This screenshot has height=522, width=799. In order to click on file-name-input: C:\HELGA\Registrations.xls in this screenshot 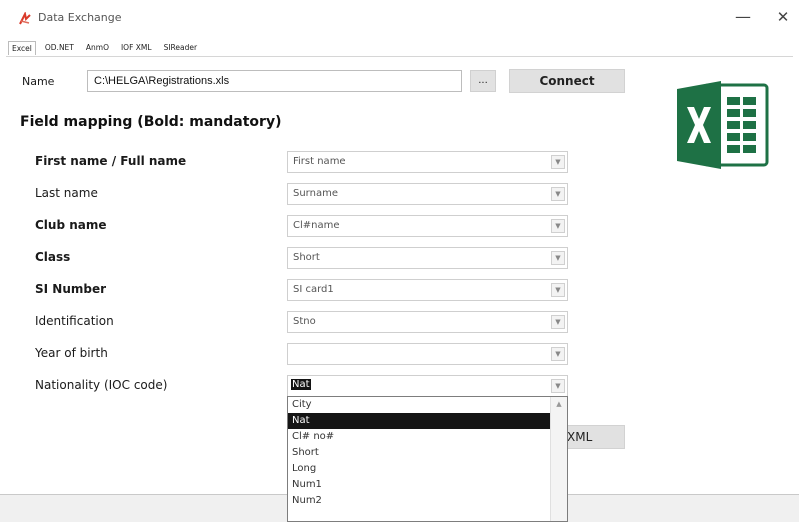, I will do `click(274, 81)`.